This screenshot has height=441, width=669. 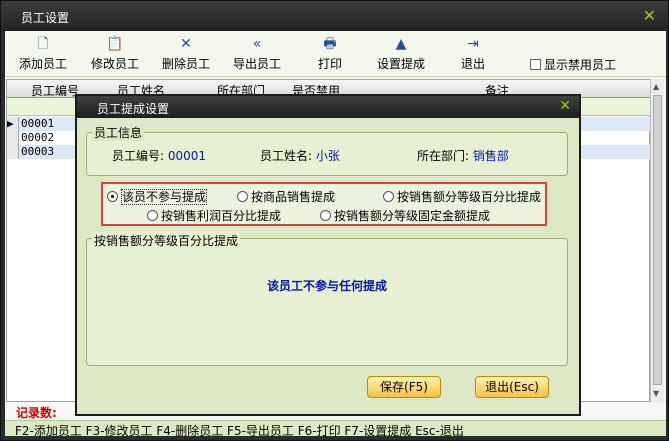 I want to click on print-button: 🖶 打印, so click(x=330, y=53).